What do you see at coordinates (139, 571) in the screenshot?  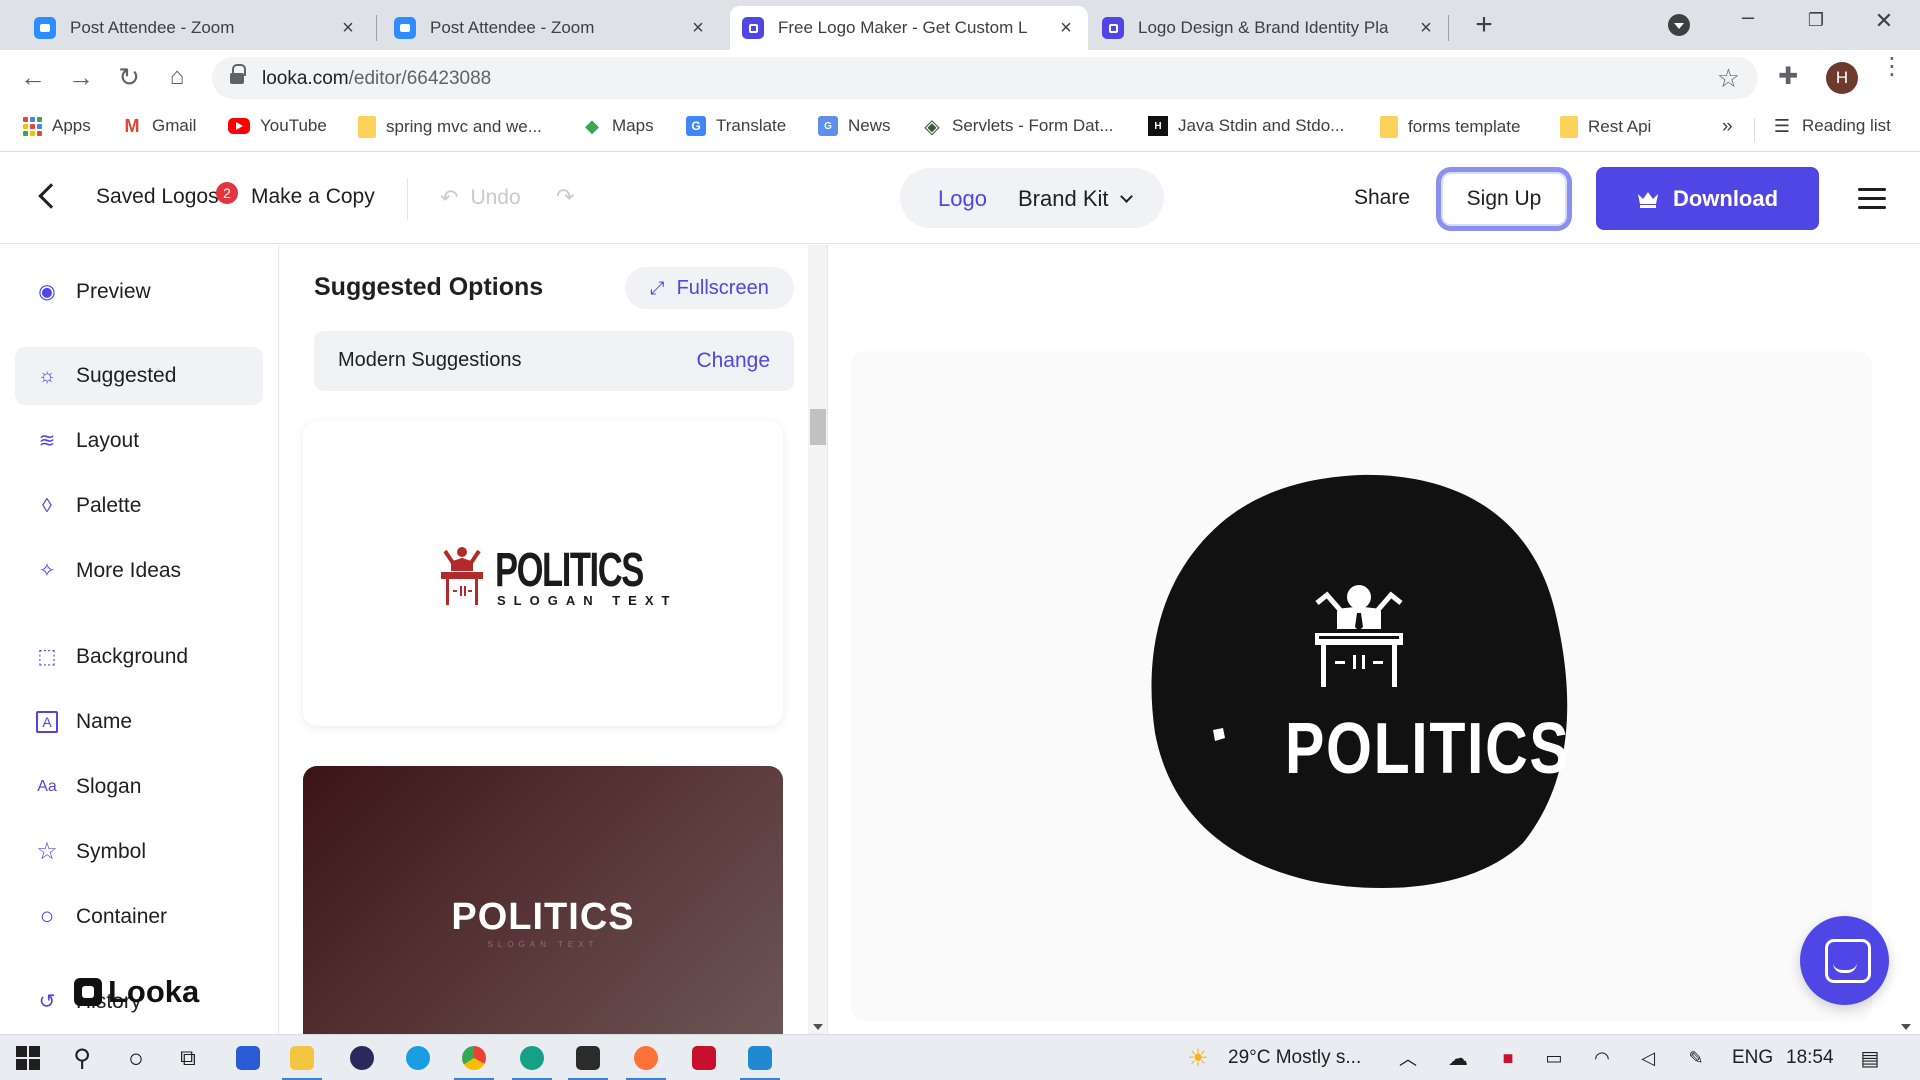 I see `sidebar-item-more-ideas: ✧ More Ideas` at bounding box center [139, 571].